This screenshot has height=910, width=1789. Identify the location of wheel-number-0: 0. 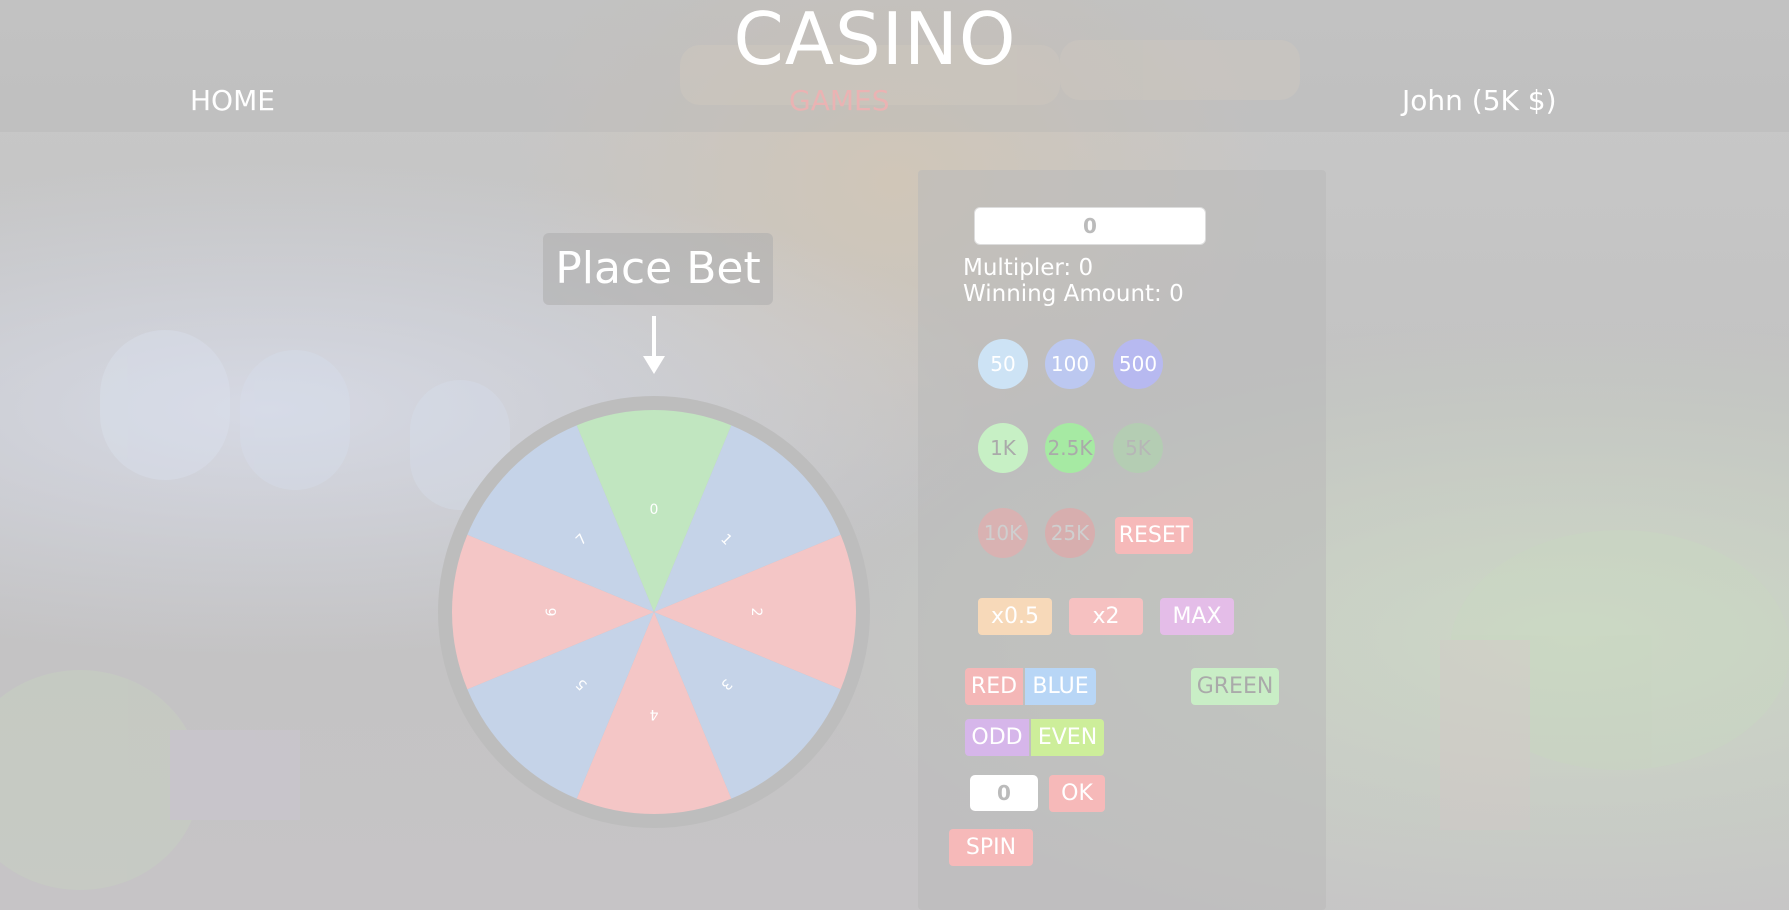
(654, 510).